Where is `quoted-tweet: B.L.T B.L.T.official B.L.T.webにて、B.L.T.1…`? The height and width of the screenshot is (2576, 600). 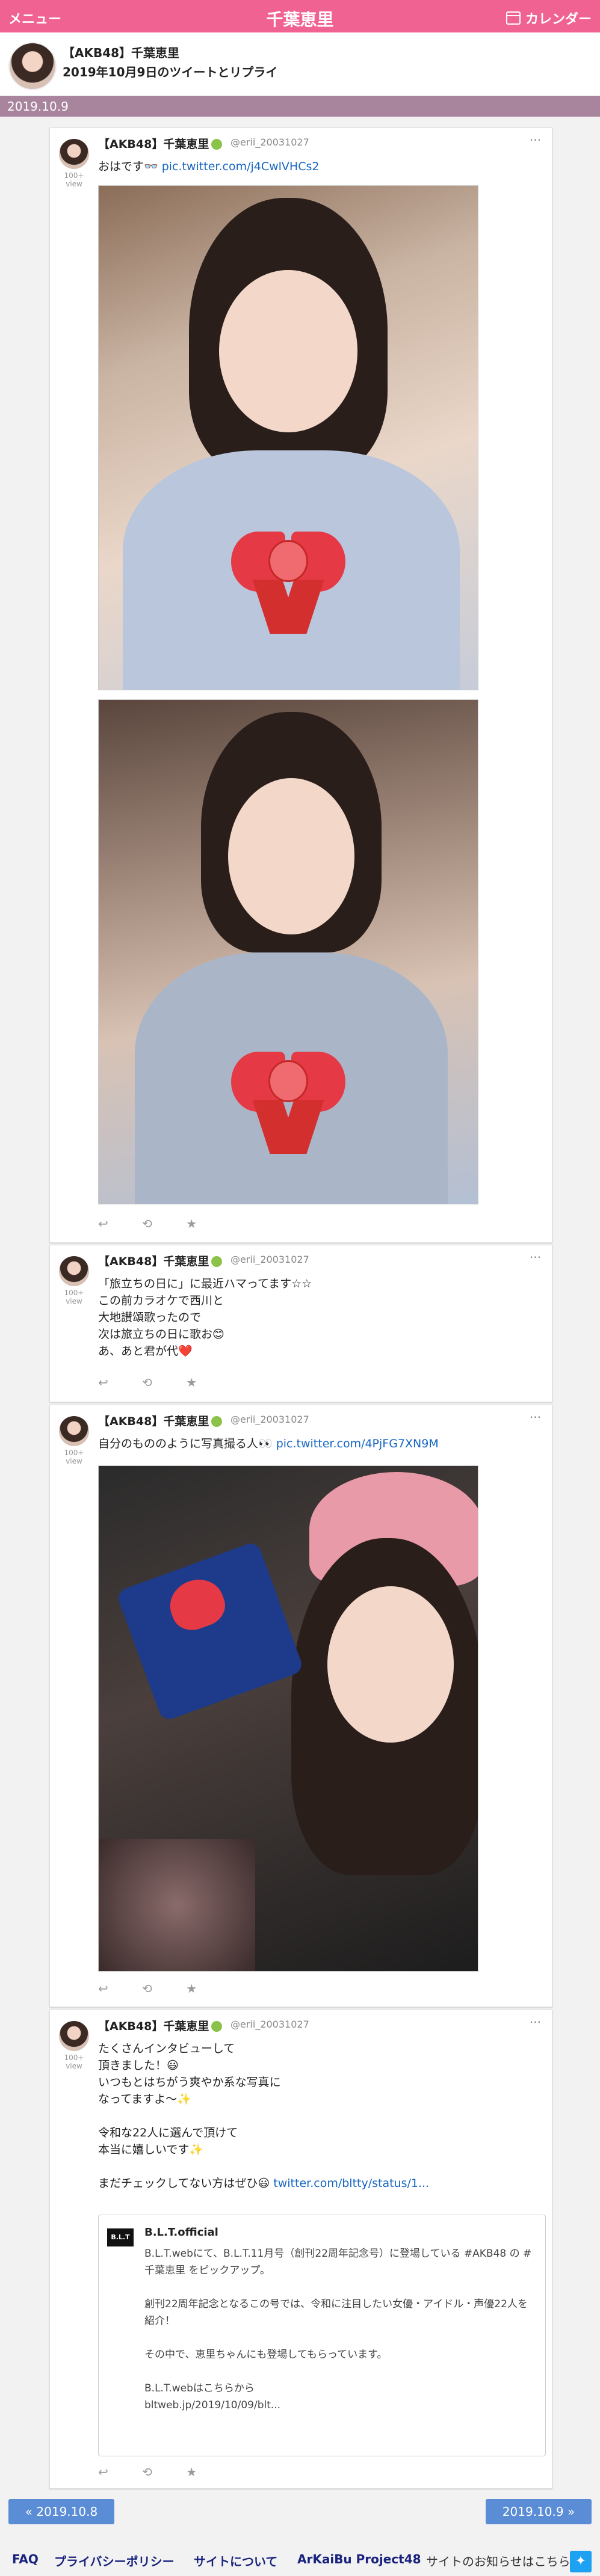
quoted-tweet: B.L.T B.L.T.official B.L.T.webにて、B.L.T.1… is located at coordinates (322, 2335).